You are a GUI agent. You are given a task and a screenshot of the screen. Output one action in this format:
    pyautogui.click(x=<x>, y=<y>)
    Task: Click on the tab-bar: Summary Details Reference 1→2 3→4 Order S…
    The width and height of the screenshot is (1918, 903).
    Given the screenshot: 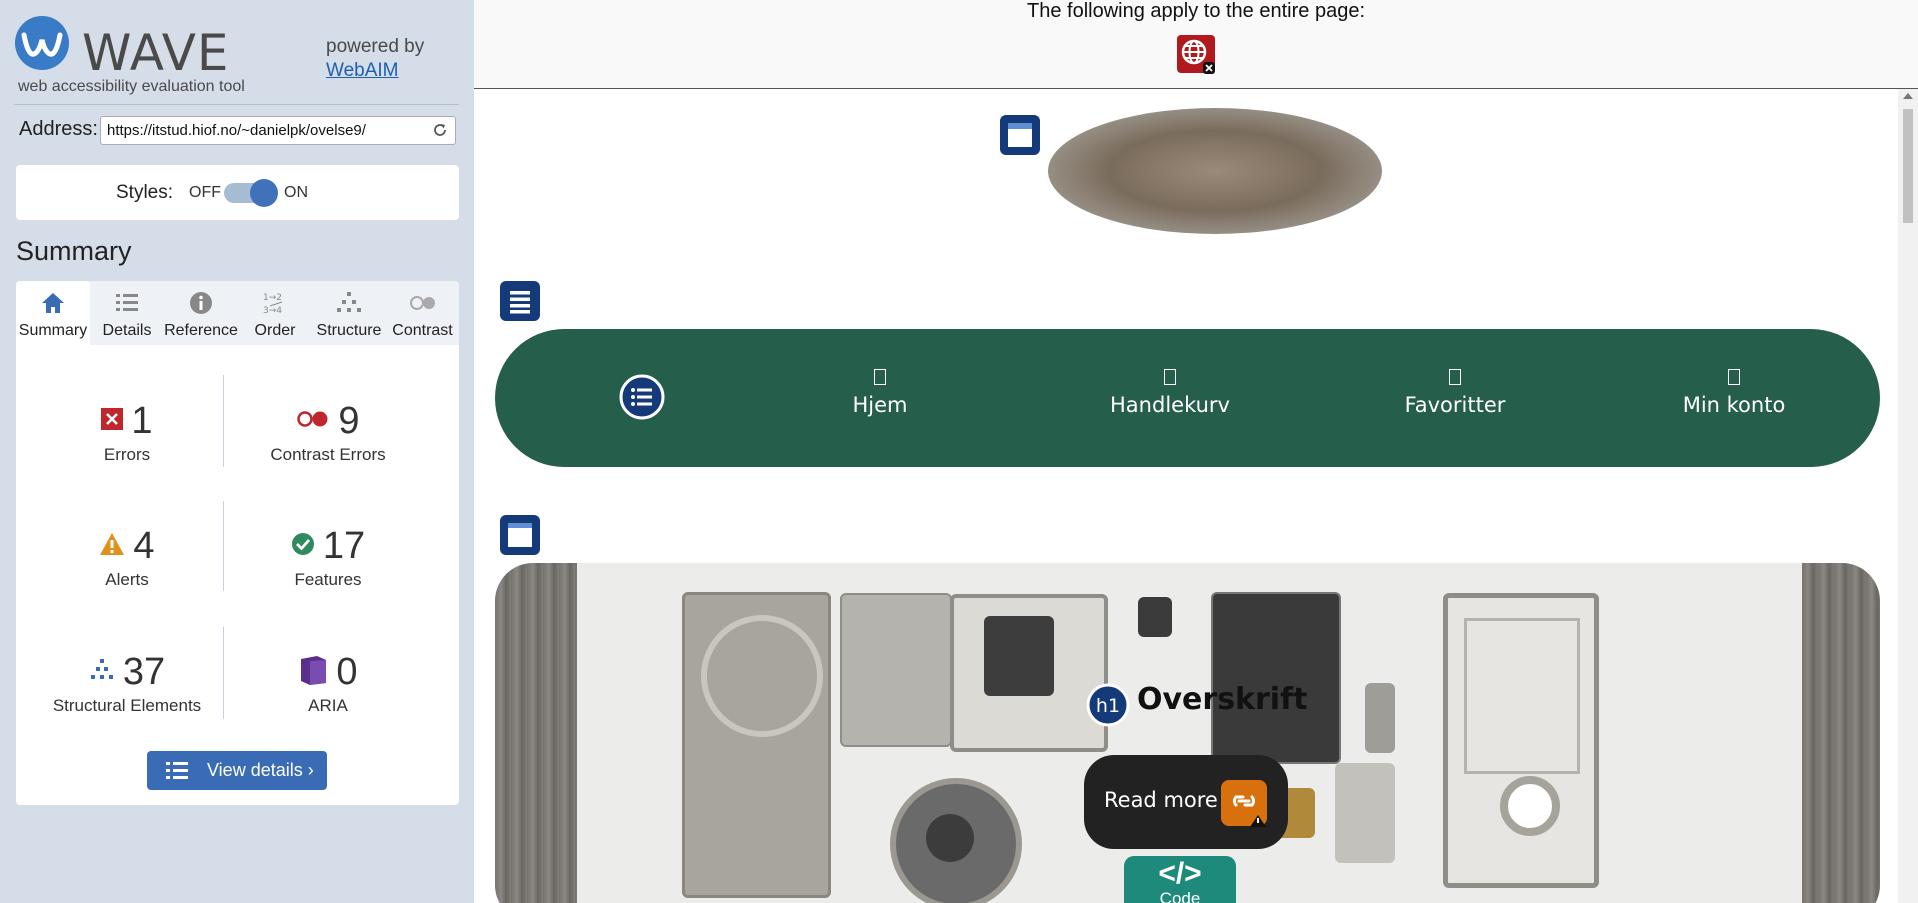 What is the action you would take?
    pyautogui.click(x=237, y=313)
    